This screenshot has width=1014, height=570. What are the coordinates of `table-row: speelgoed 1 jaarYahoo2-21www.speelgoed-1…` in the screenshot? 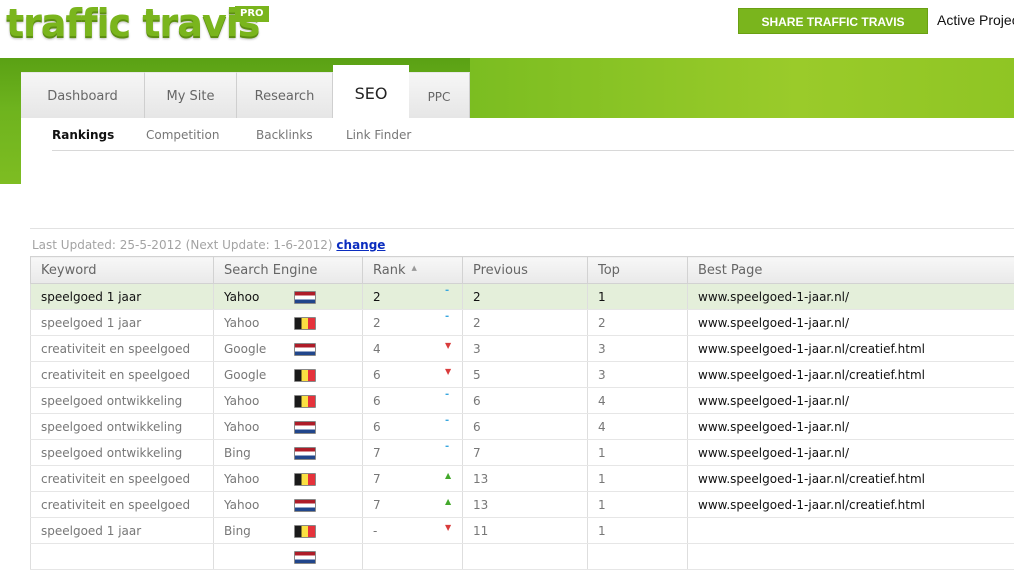 It's located at (522, 297).